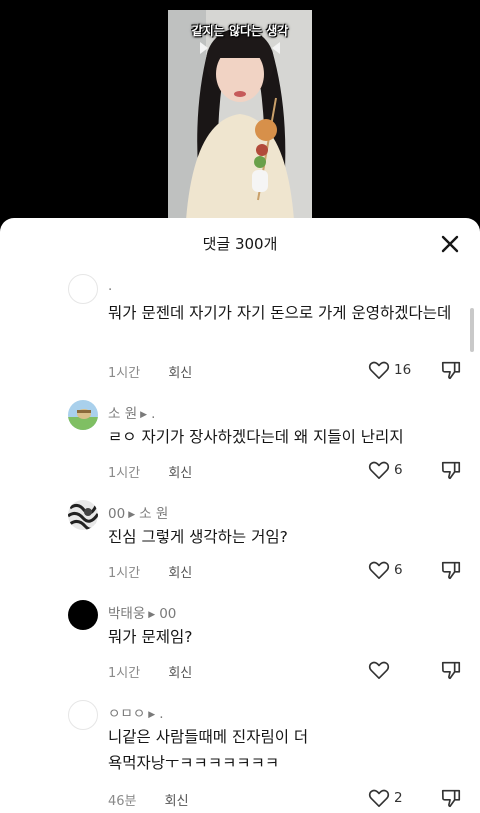 The image size is (480, 813). I want to click on like-count: 2, so click(398, 798).